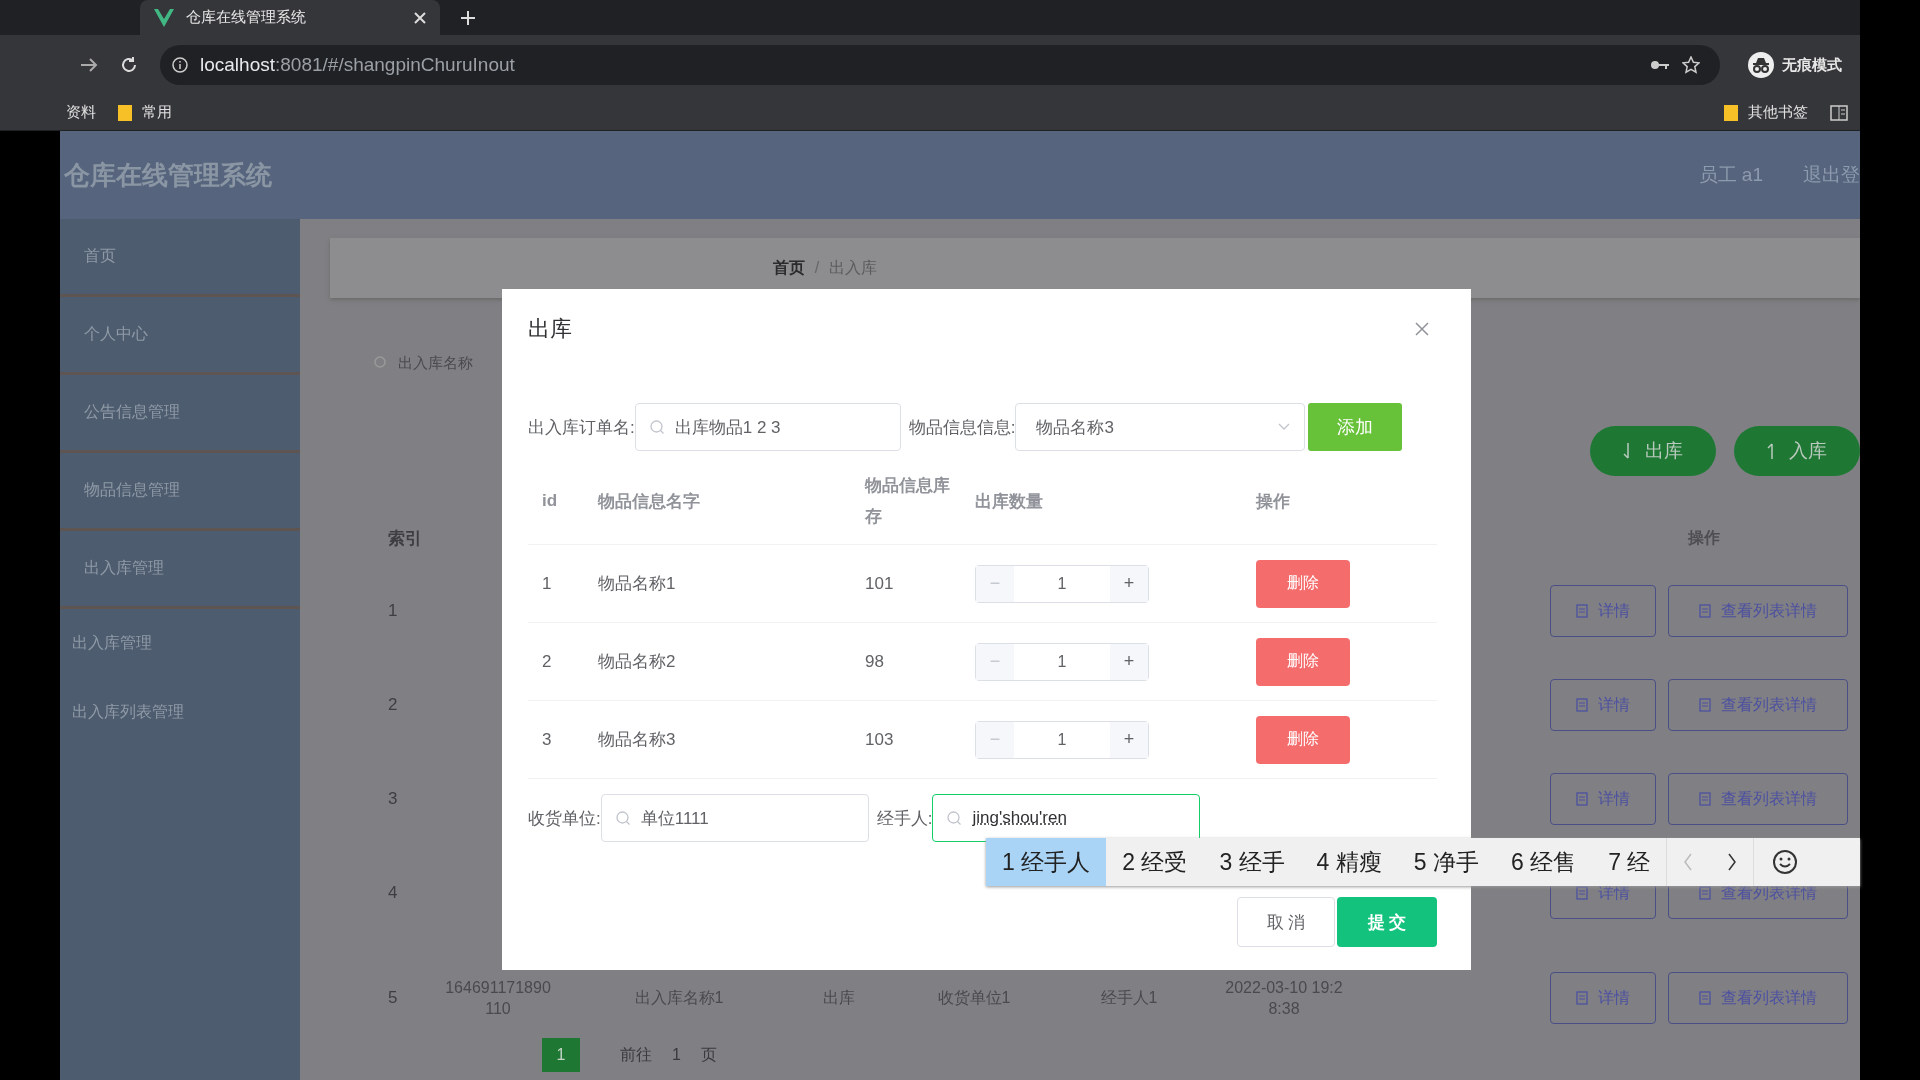 This screenshot has height=1080, width=1920. What do you see at coordinates (180, 65) in the screenshot?
I see `info-icon` at bounding box center [180, 65].